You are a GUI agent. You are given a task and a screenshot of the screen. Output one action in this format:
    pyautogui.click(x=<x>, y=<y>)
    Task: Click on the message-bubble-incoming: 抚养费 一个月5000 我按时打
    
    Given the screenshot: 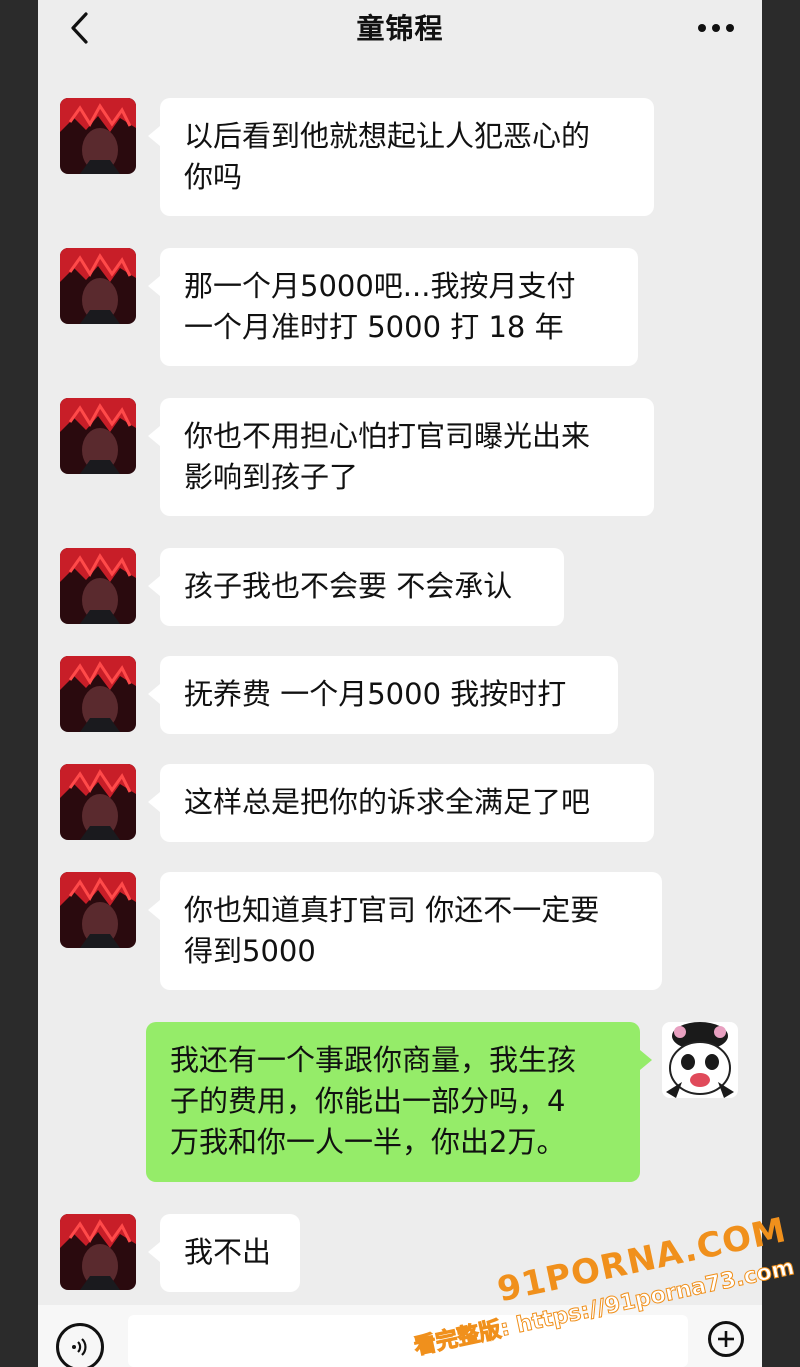 What is the action you would take?
    pyautogui.click(x=383, y=695)
    